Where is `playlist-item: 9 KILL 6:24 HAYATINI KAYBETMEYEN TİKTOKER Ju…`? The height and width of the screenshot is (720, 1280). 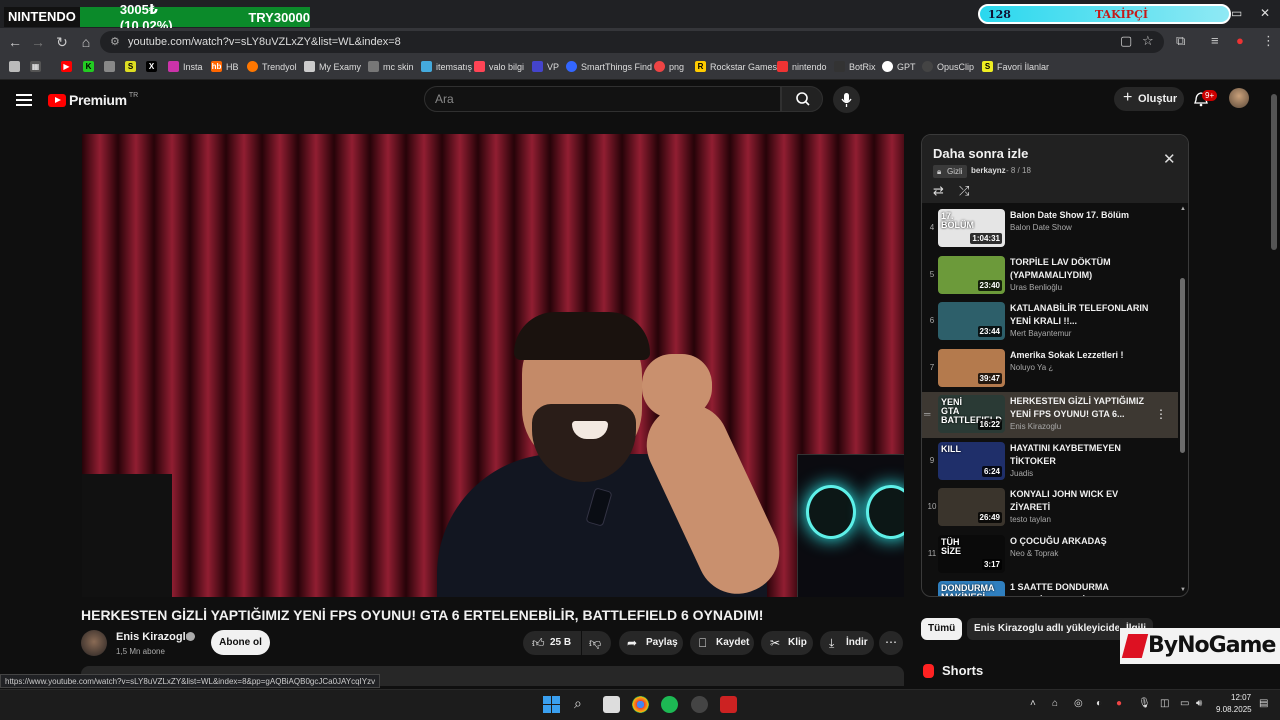
playlist-item: 9 KILL 6:24 HAYATINI KAYBETMEYEN TİKTOKER Ju… is located at coordinates (1050, 462).